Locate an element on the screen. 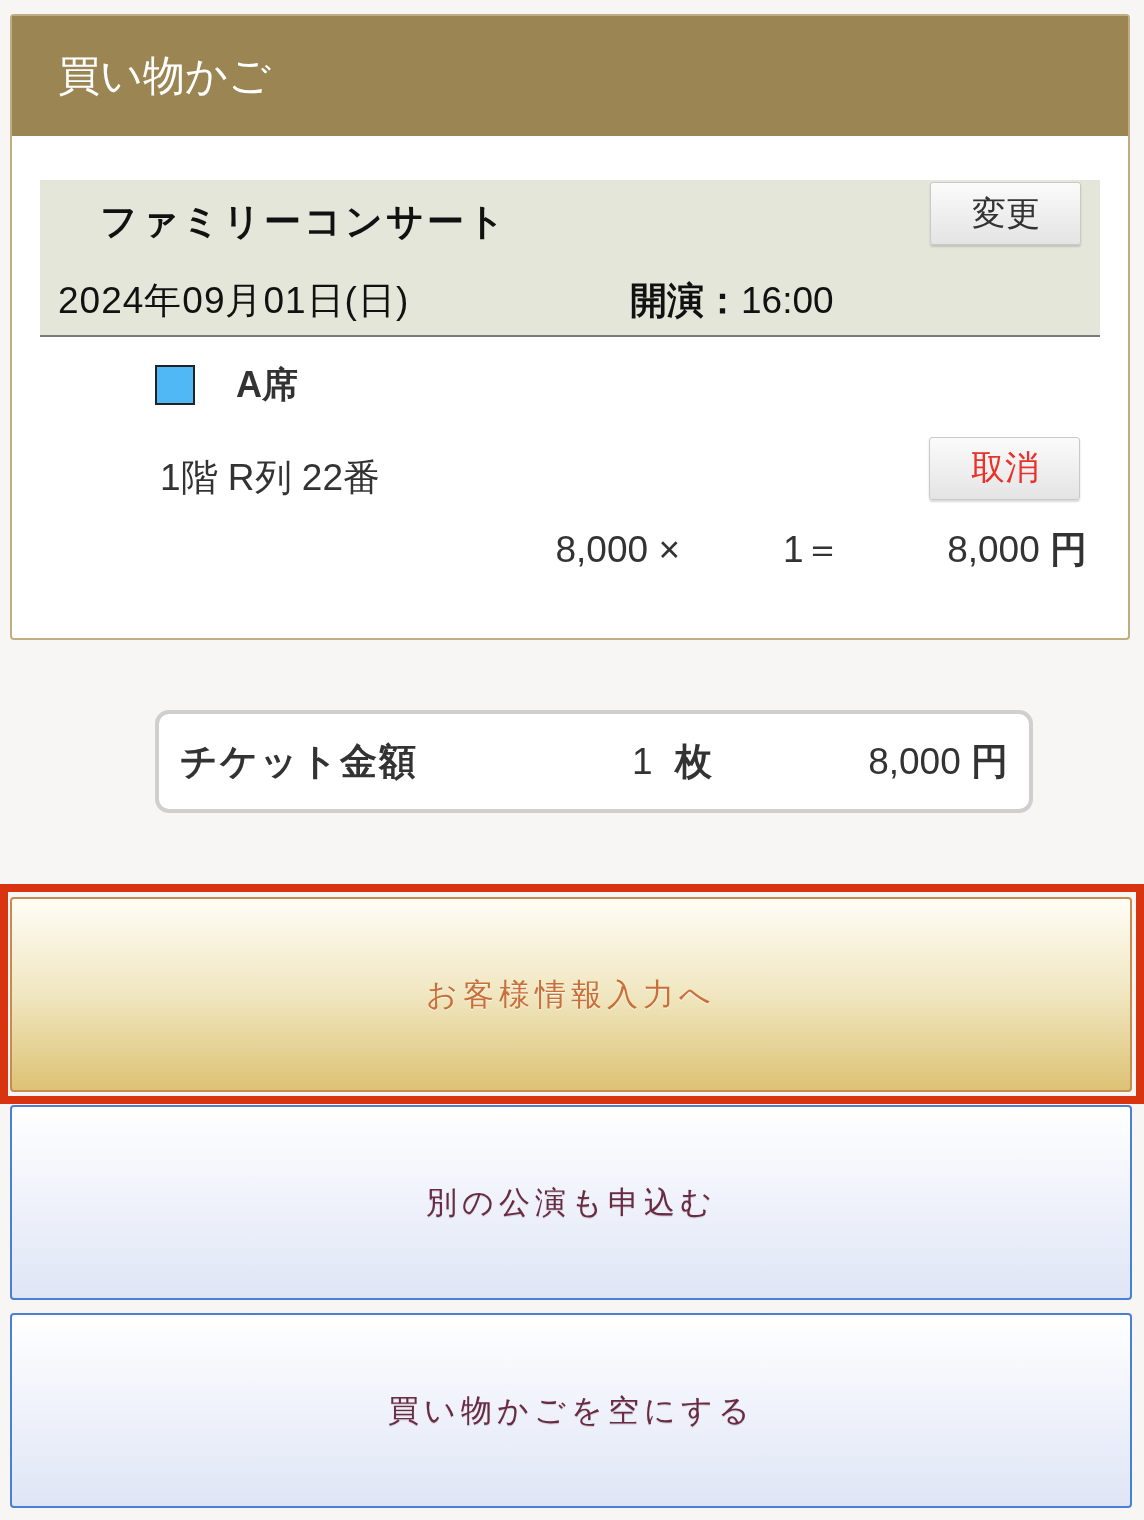 This screenshot has width=1144, height=1520. change-button: 変更 is located at coordinates (1005, 213).